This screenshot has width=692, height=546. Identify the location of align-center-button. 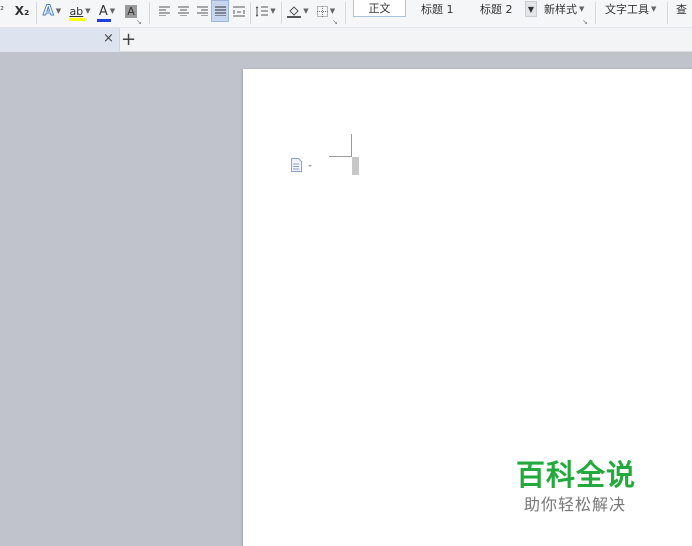
(183, 11).